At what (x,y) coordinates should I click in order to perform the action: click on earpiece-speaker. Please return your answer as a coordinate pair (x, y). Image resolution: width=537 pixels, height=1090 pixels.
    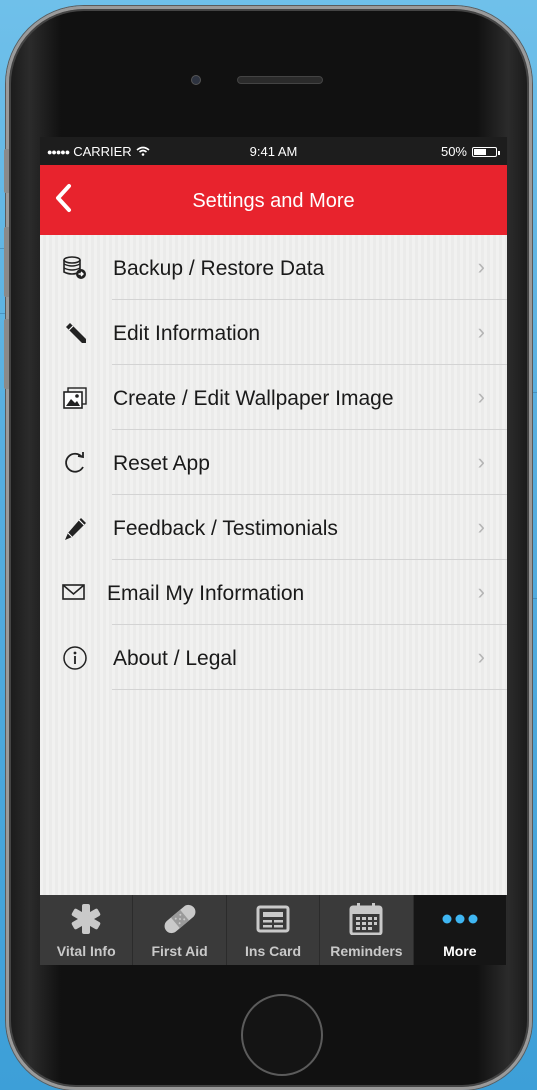
    Looking at the image, I should click on (280, 80).